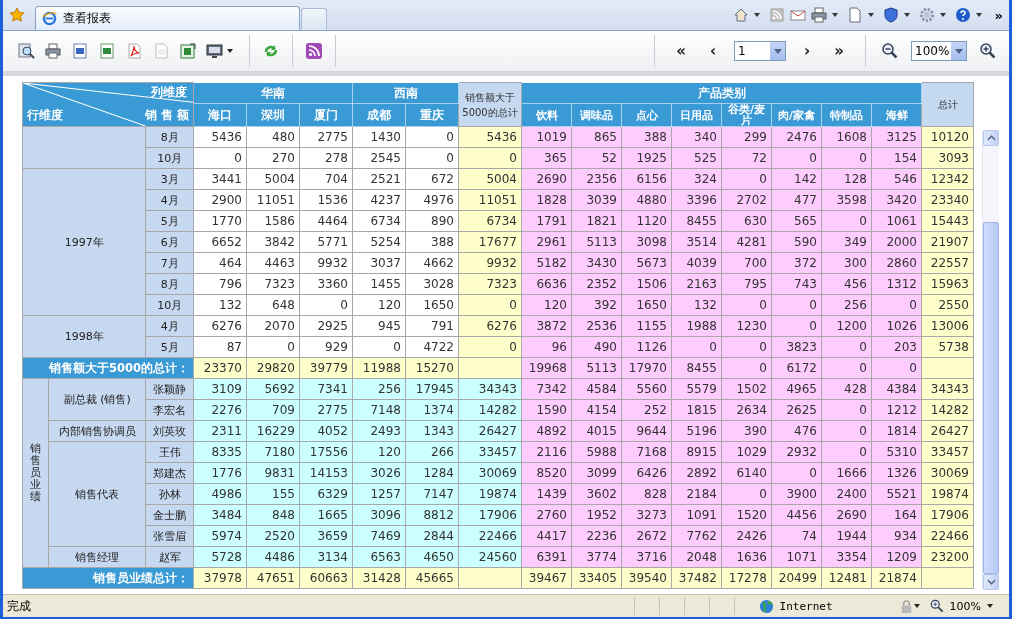  I want to click on next-page-button: ›, so click(807, 51).